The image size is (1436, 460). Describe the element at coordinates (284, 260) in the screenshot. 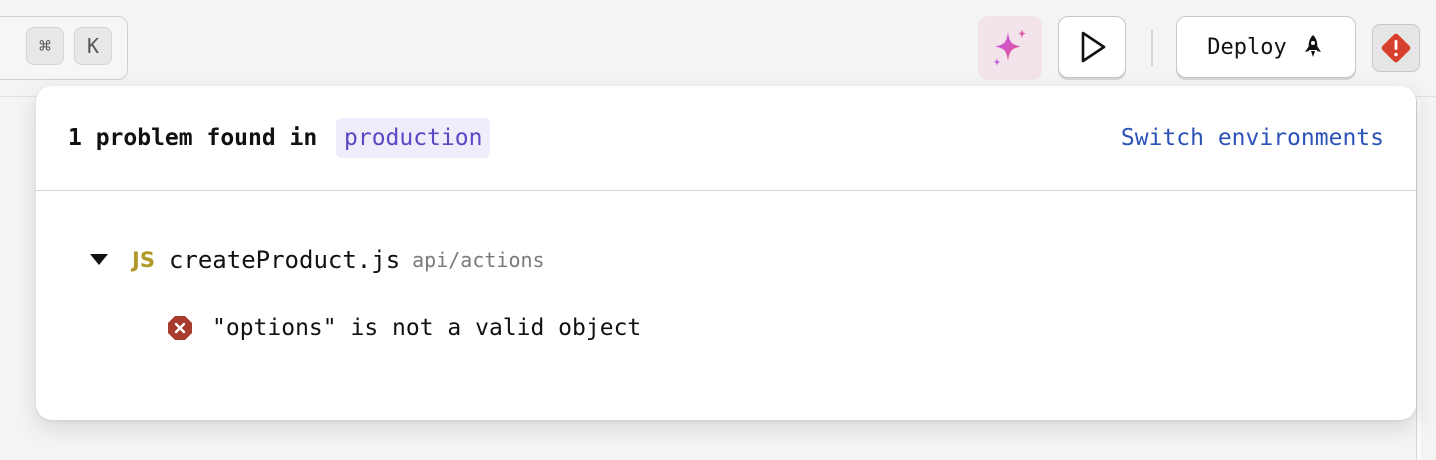

I see `file-name: createProduct.js` at that location.